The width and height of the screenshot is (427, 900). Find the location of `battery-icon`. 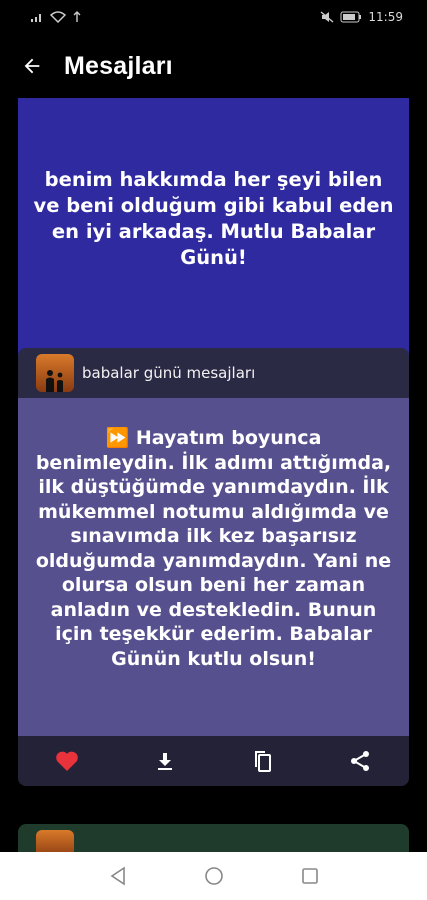

battery-icon is located at coordinates (351, 17).